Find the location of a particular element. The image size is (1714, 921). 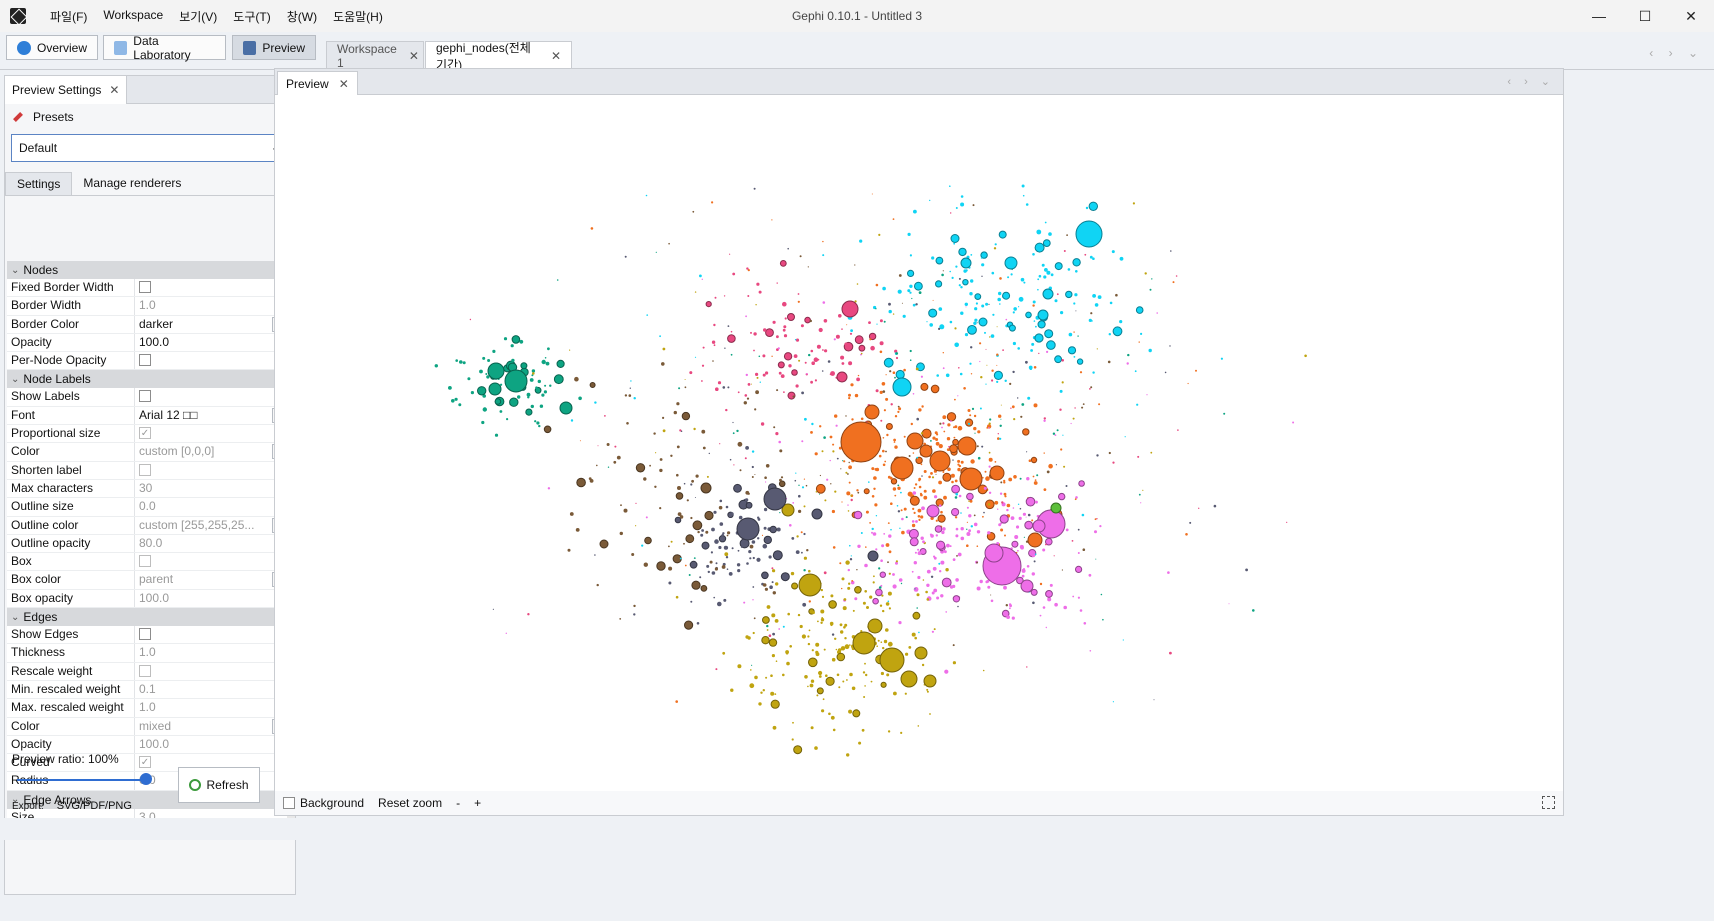

minimize-button: — is located at coordinates (1599, 16).